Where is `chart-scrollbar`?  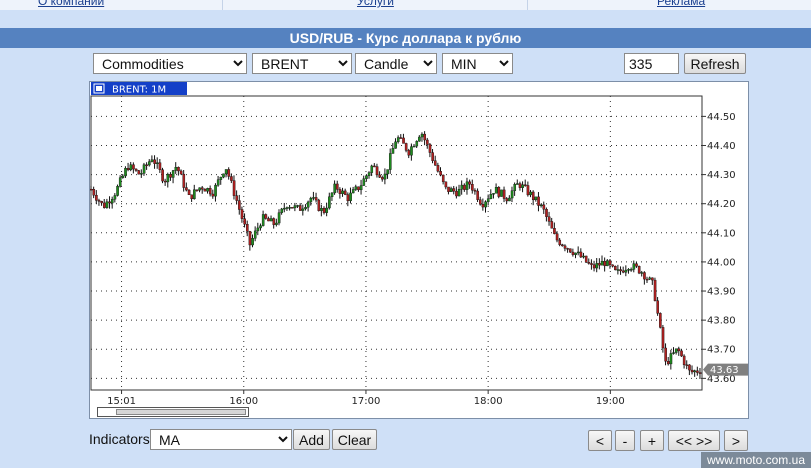 chart-scrollbar is located at coordinates (173, 412).